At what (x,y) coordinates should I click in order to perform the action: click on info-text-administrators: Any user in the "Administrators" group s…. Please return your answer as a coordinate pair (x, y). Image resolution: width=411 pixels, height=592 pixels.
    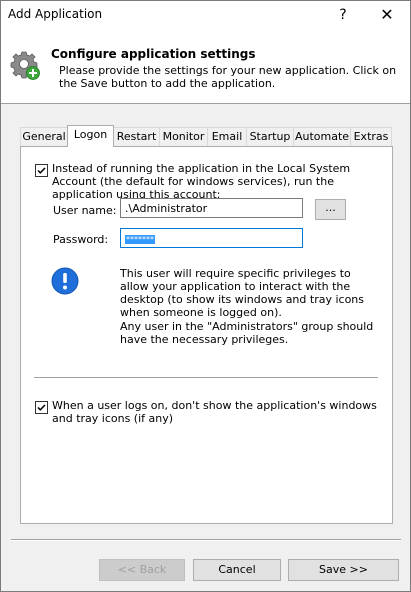
    Looking at the image, I should click on (247, 333).